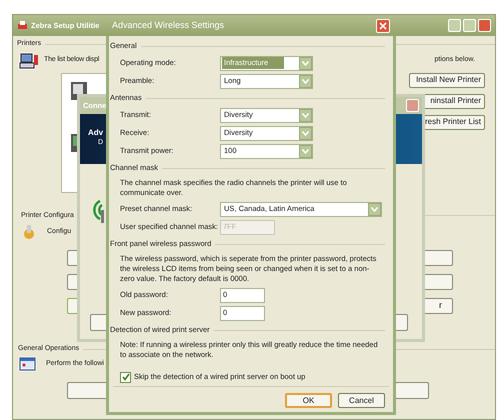 The width and height of the screenshot is (500, 420). I want to click on operation-button, so click(412, 390).